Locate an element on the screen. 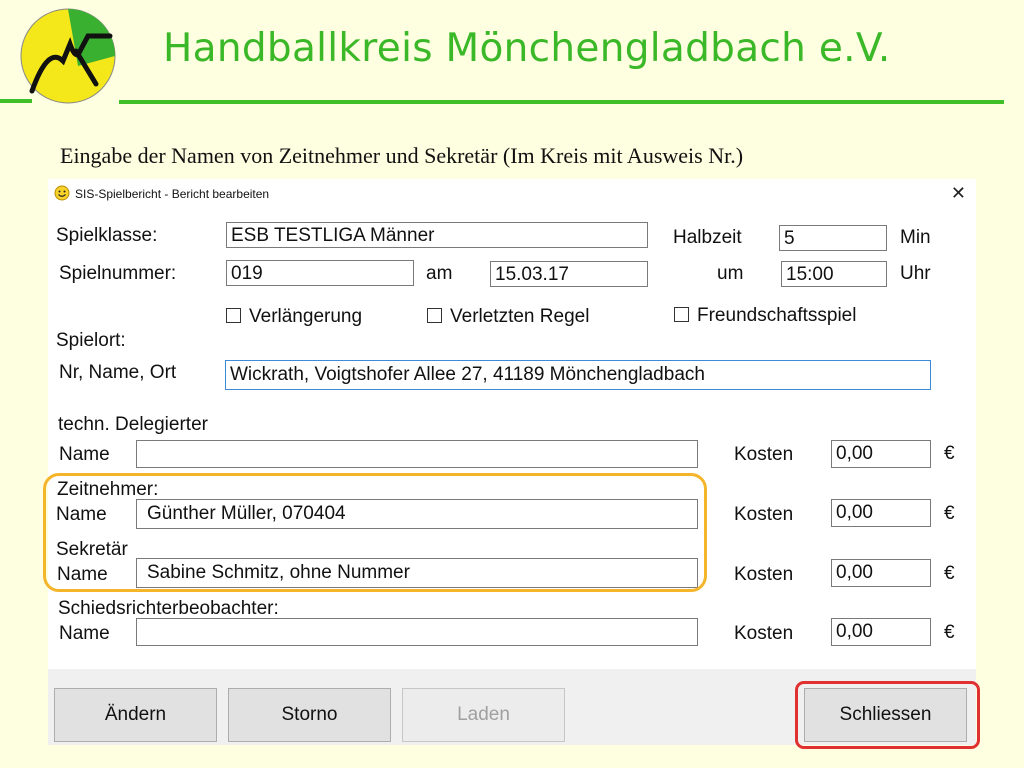 This screenshot has height=768, width=1024. verletzten-regel-label: Verletzten Regel is located at coordinates (520, 316).